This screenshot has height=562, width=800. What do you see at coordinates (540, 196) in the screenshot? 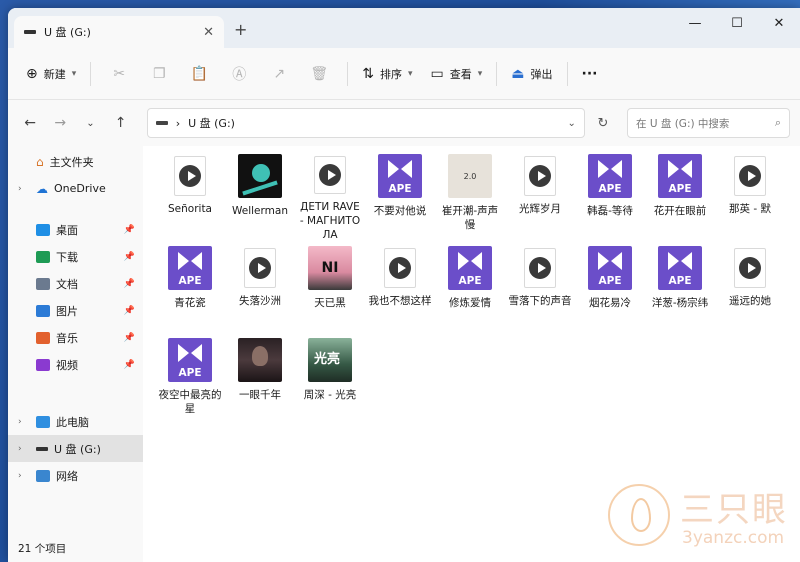
I see `file-item: 光辉岁月` at bounding box center [540, 196].